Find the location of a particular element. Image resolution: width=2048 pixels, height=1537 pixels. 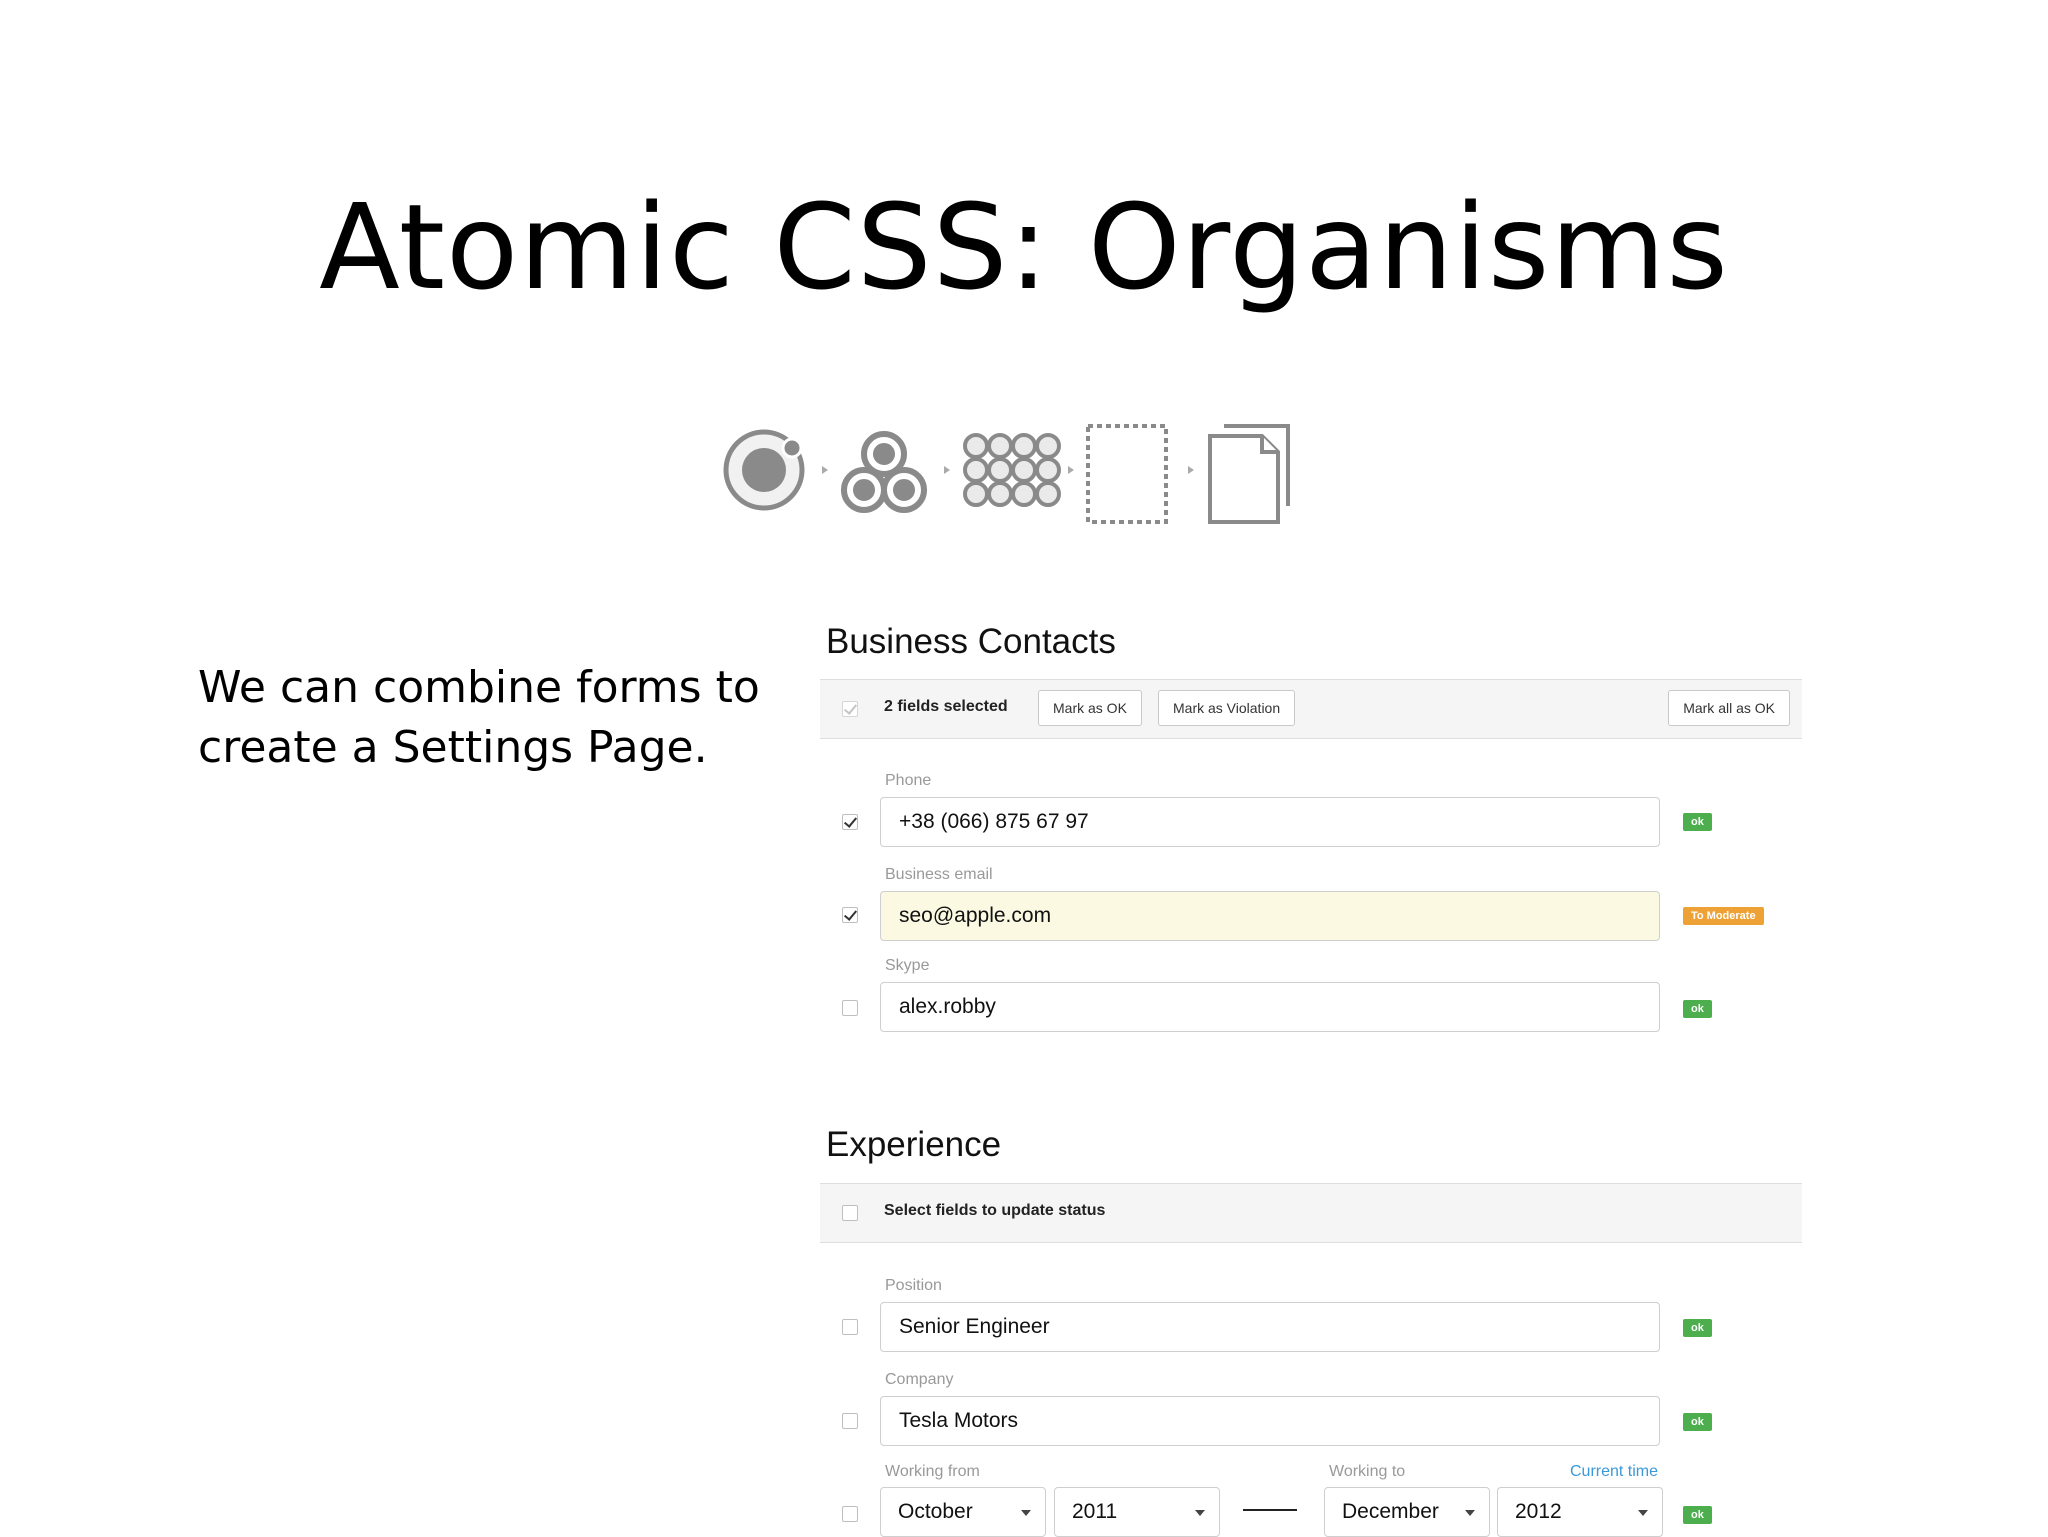

to-year-value: 2012 is located at coordinates (1538, 1511).